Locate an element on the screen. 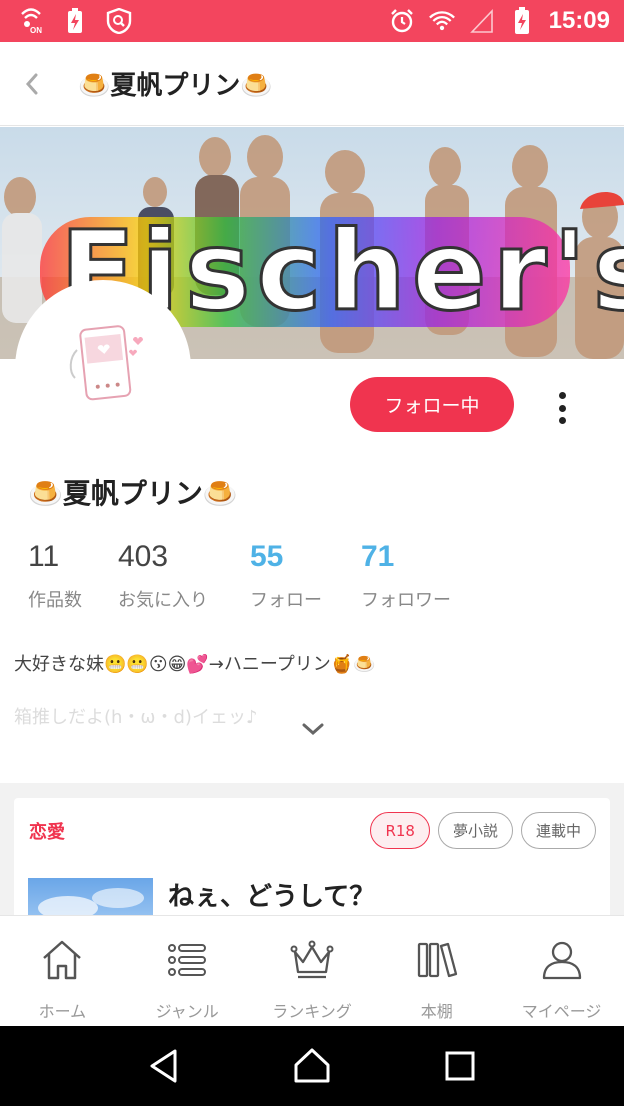 This screenshot has width=624, height=1106. profile-bio-faded: 箱推しだよ(h・ω・d)イェッ♪ is located at coordinates (136, 717).